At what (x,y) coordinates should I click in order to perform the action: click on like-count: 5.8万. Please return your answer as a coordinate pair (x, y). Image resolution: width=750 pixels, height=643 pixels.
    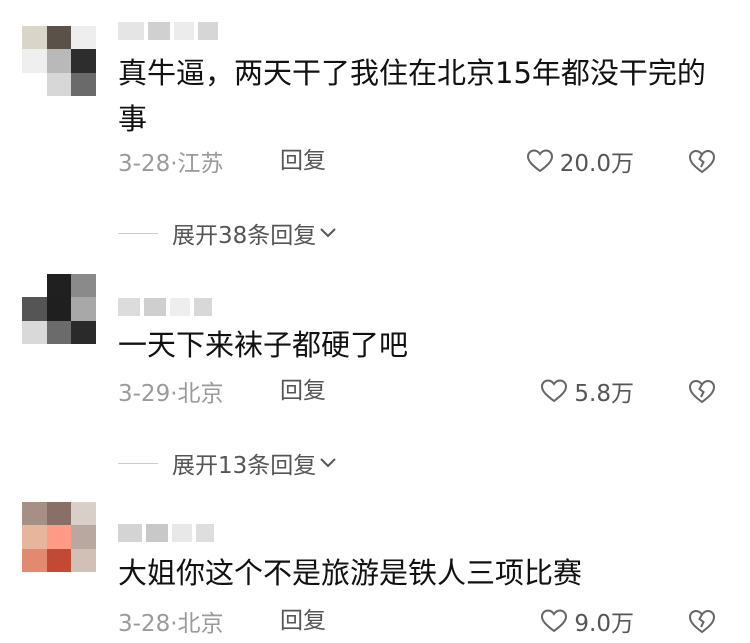
    Looking at the image, I should click on (604, 394).